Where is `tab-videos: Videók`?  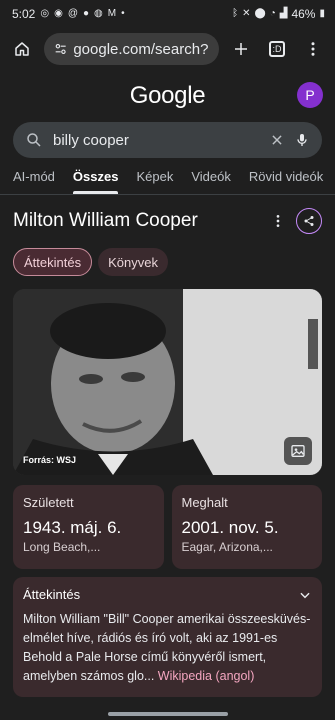
tab-videos: Videók is located at coordinates (211, 176).